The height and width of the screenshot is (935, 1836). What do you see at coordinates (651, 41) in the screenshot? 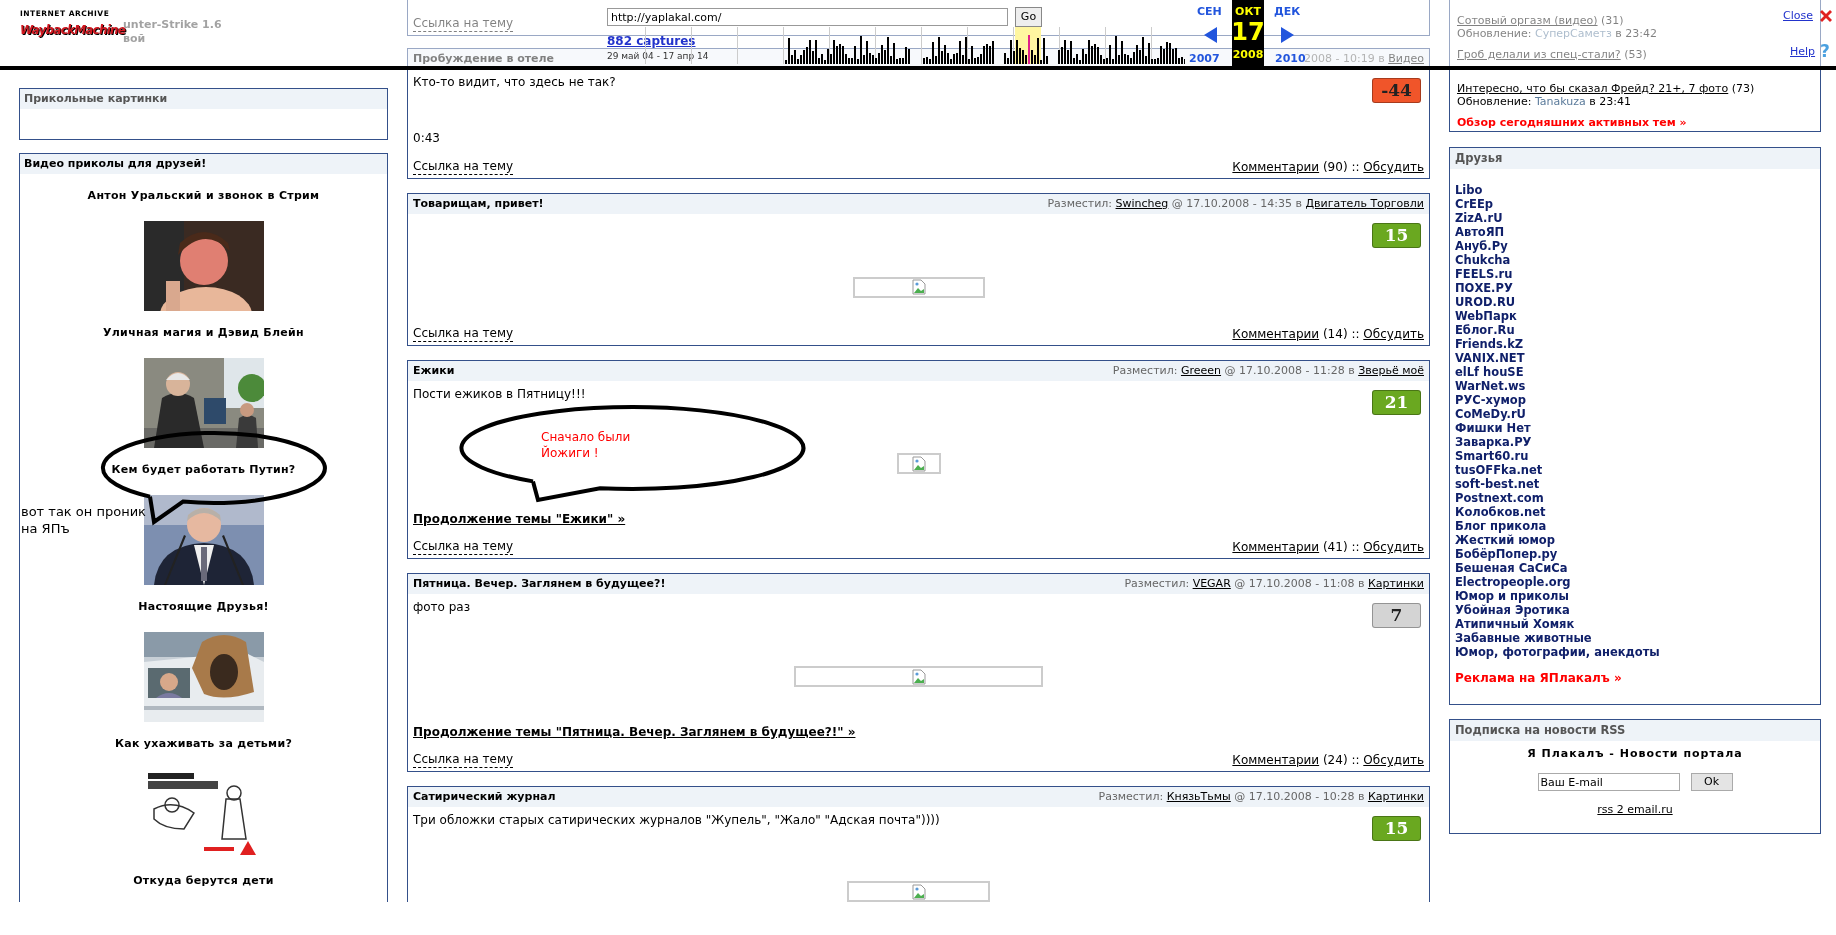
I see `captures-link: 882 captures` at bounding box center [651, 41].